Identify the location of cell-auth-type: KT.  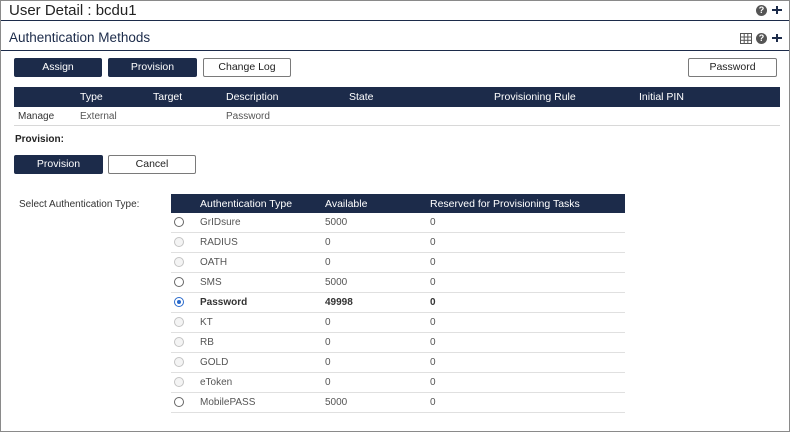
(206, 322).